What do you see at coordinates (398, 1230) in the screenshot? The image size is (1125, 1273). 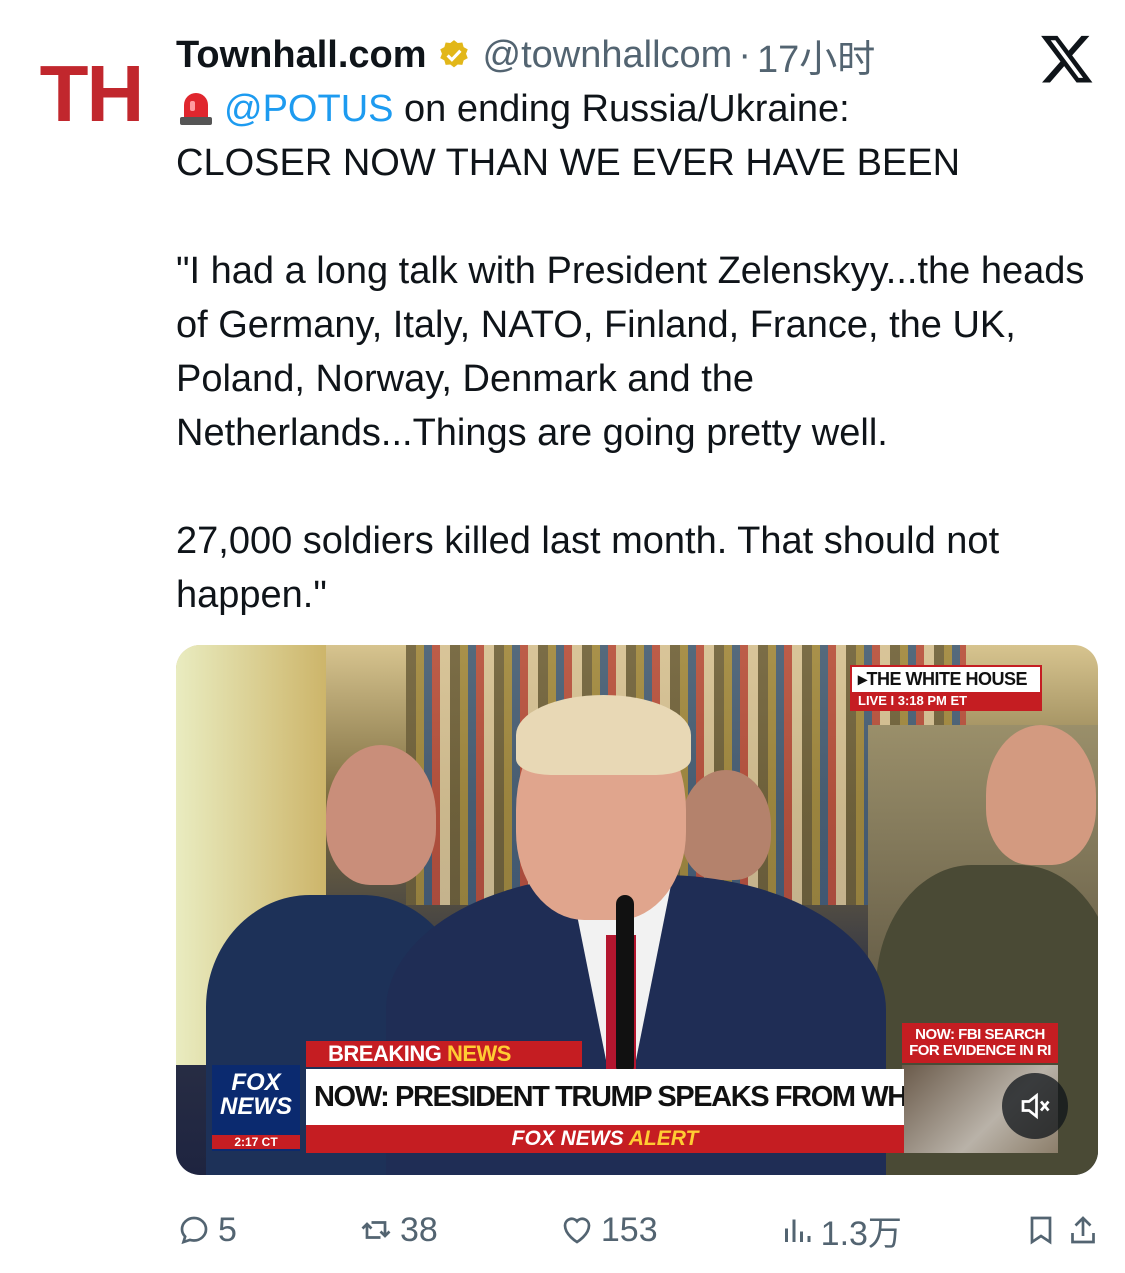 I see `repost-button: 38` at bounding box center [398, 1230].